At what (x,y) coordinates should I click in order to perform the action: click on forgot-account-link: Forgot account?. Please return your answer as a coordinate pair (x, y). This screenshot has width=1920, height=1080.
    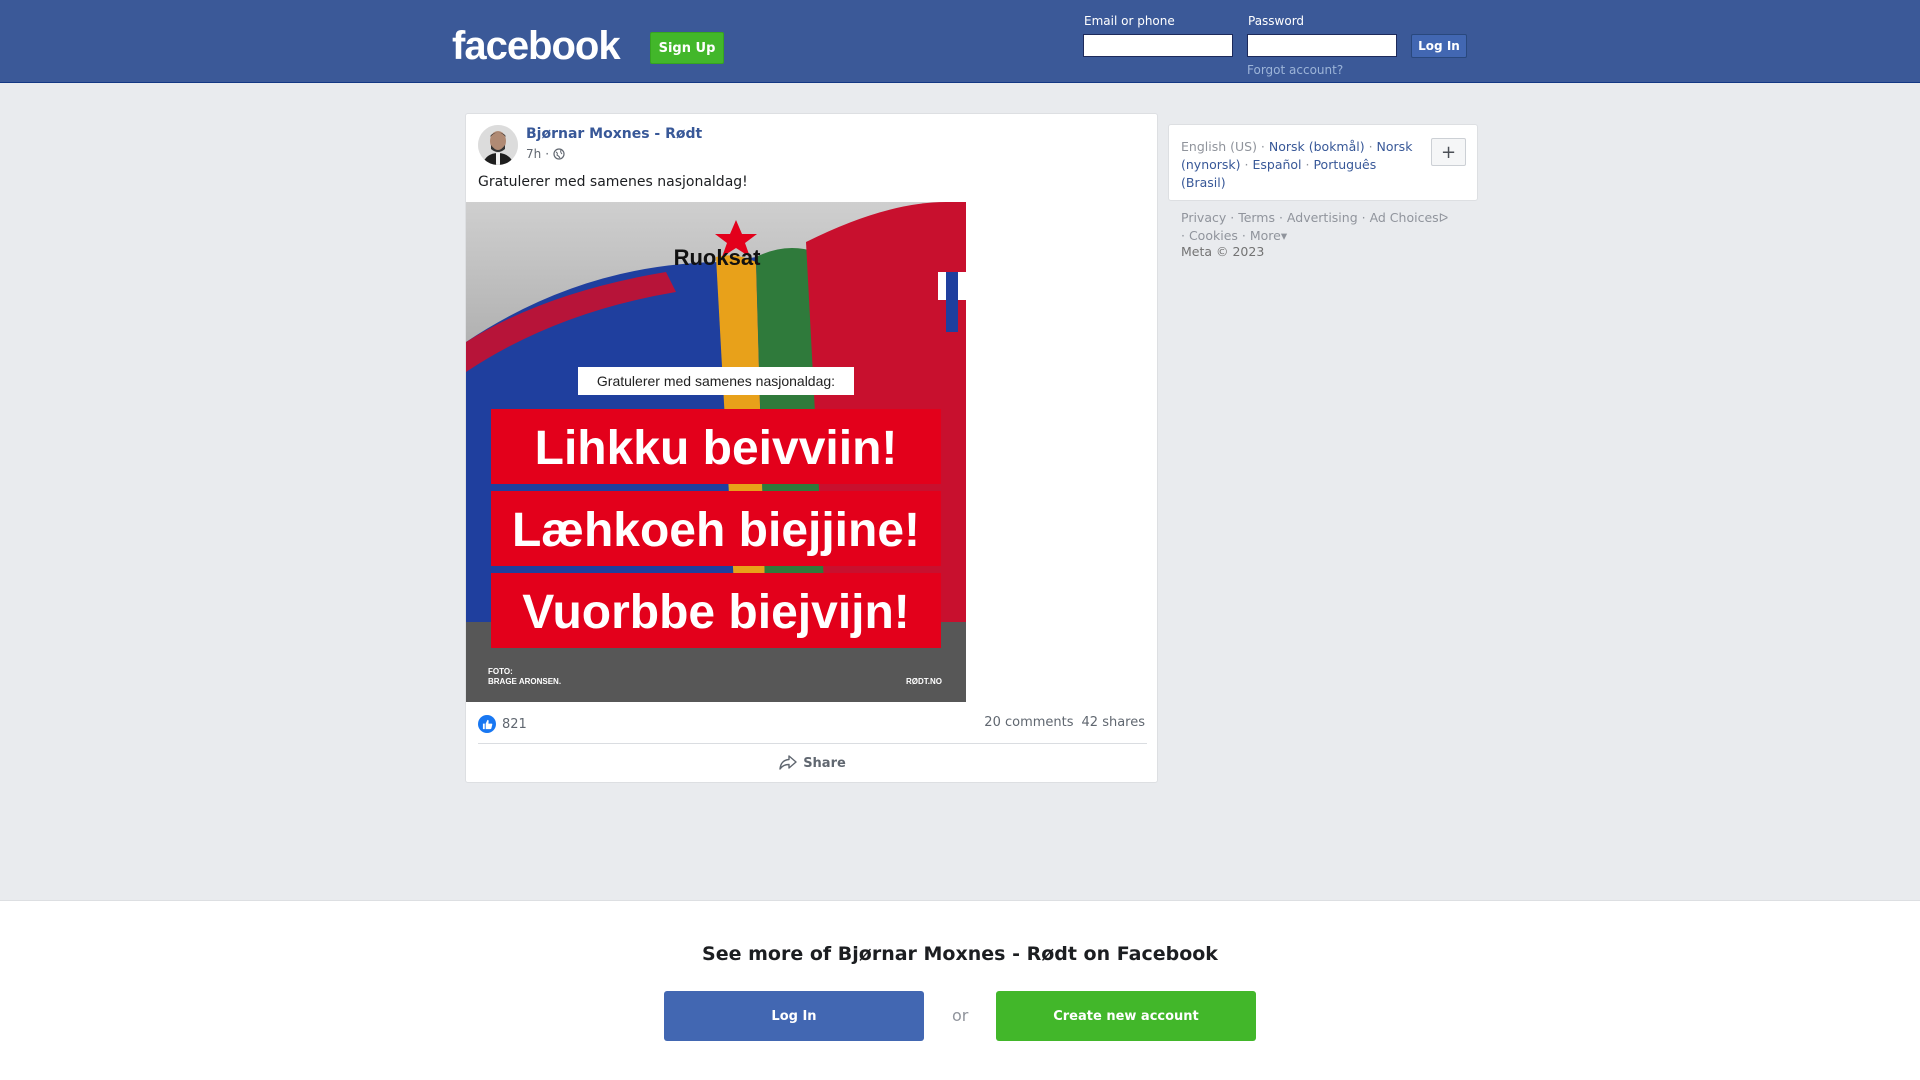
    Looking at the image, I should click on (1295, 70).